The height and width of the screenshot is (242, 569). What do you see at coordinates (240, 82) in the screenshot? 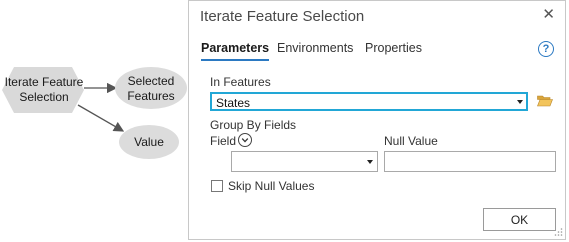
I see `in-features-label: In Features` at bounding box center [240, 82].